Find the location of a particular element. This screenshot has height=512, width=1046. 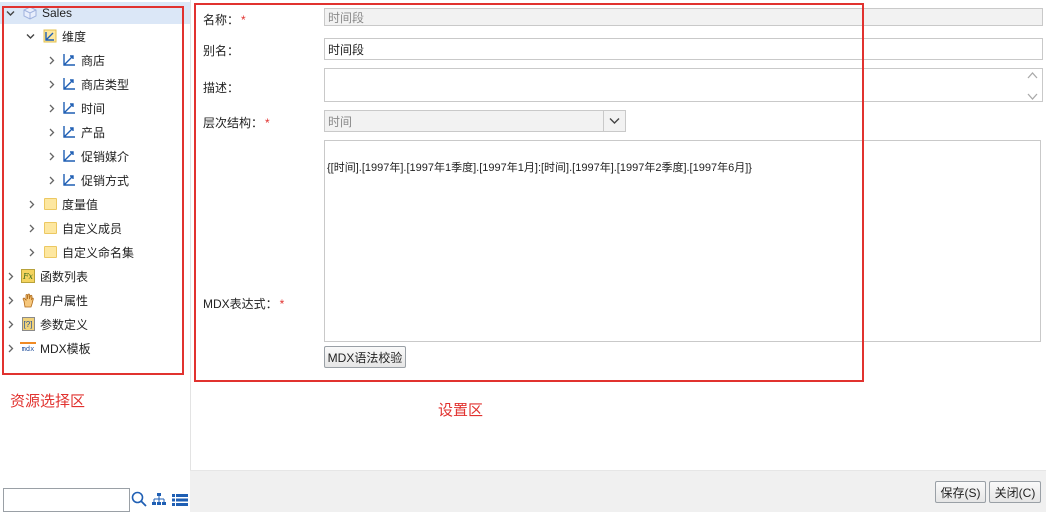

bottom-action-bar is located at coordinates (618, 491).